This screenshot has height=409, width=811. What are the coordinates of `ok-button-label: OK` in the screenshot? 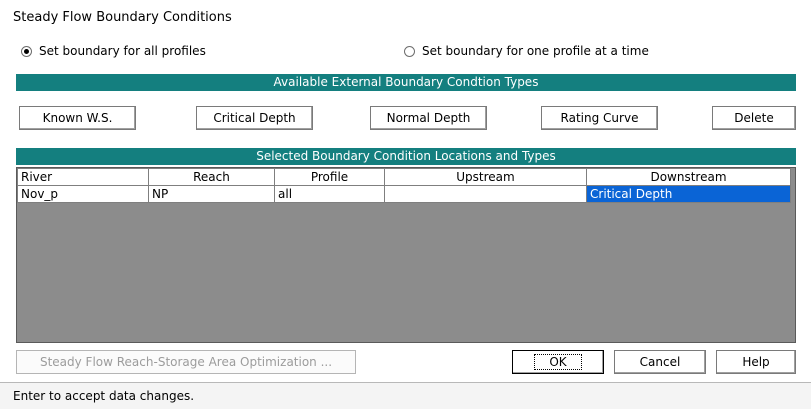 It's located at (558, 362).